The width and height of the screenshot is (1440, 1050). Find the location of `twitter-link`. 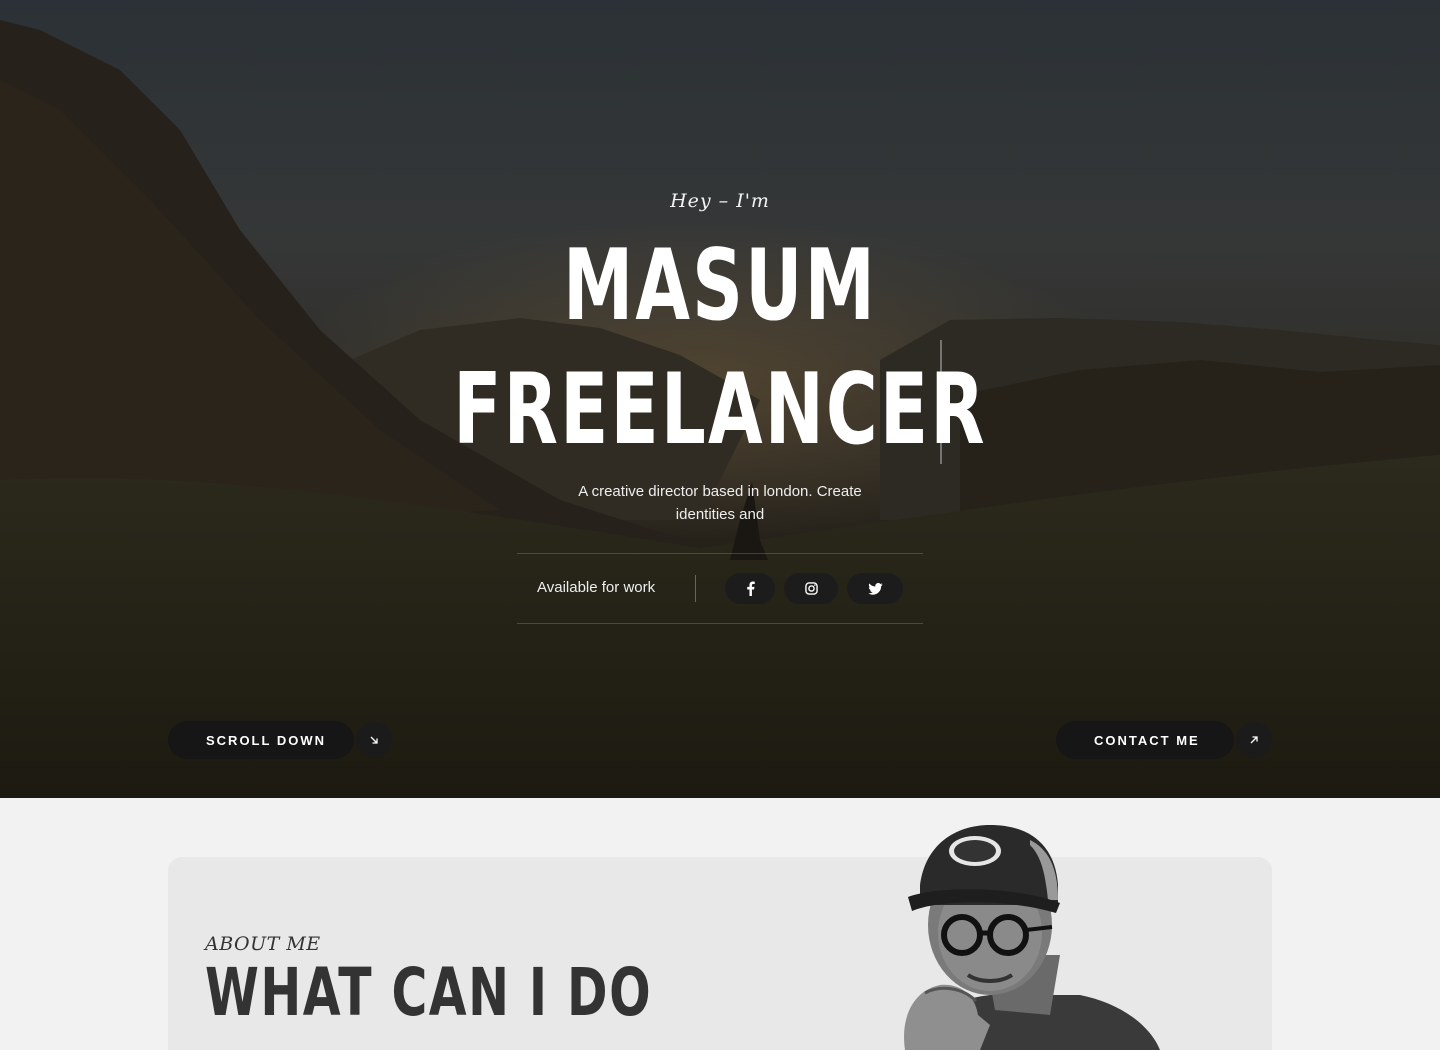

twitter-link is located at coordinates (875, 588).